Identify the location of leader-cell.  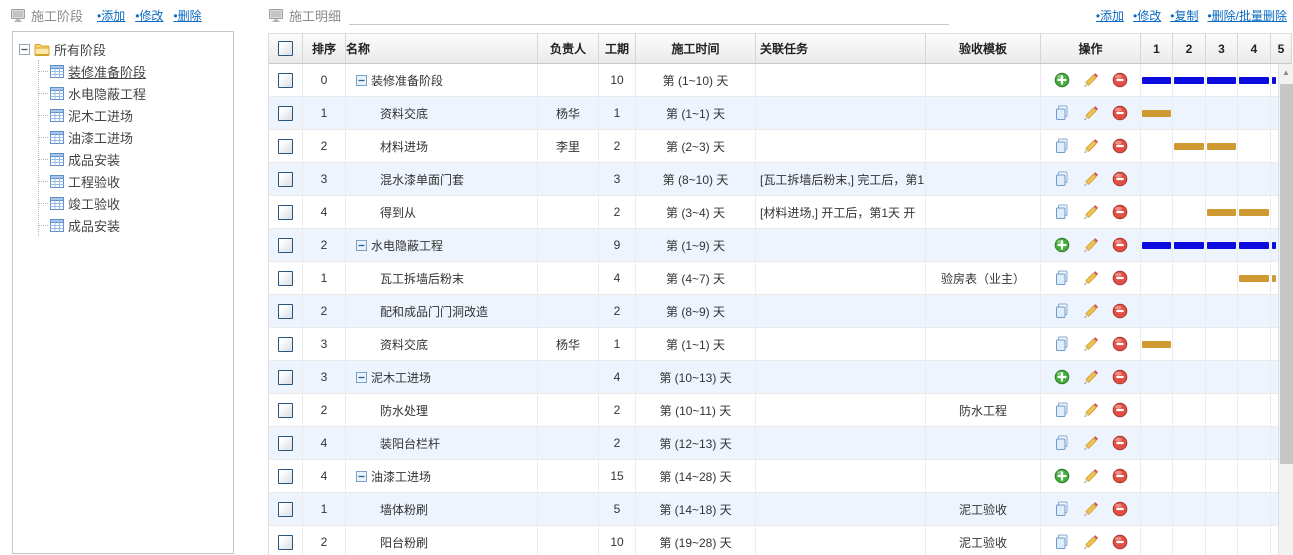
(568, 540).